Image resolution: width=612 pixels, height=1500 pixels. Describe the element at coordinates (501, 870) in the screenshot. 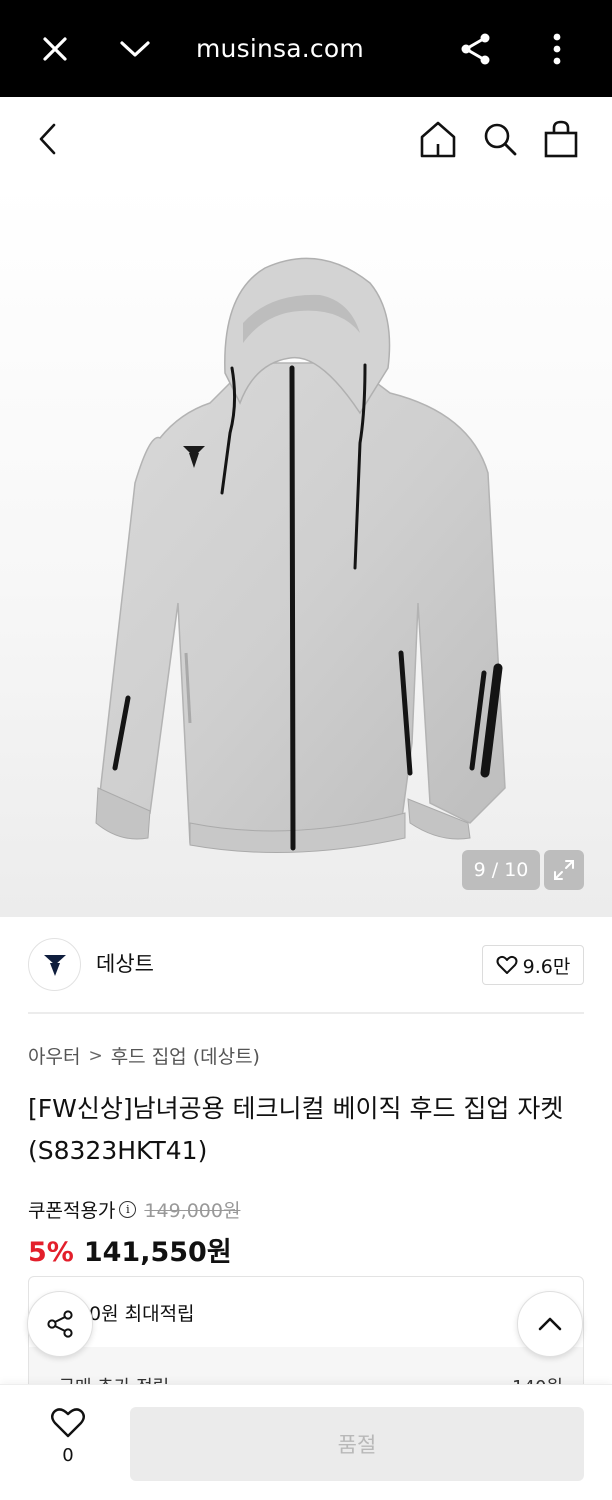

I see `image-counter: 9 / 10` at that location.